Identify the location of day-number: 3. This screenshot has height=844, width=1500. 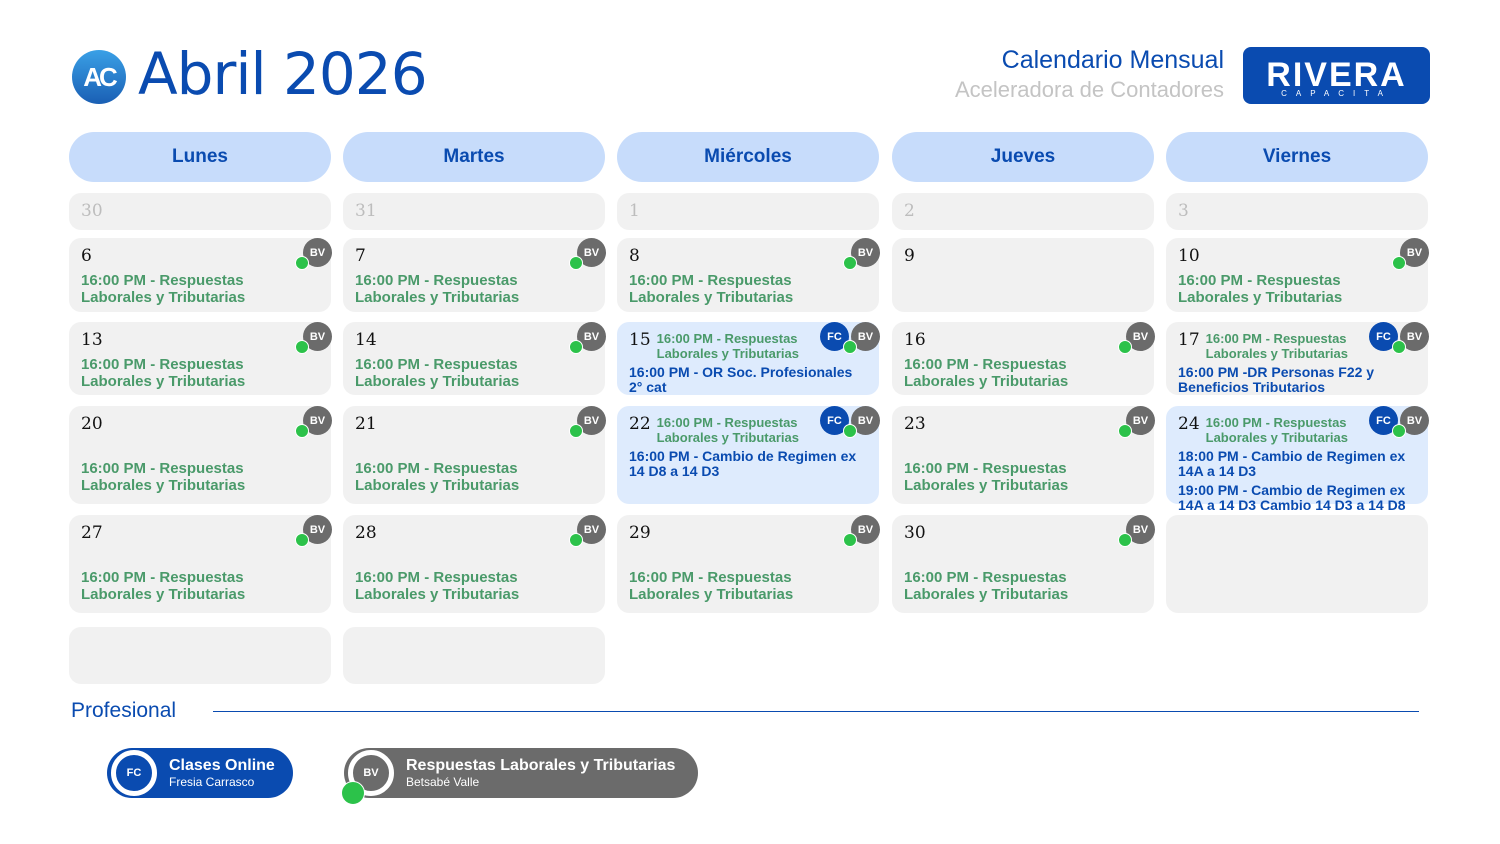
(1183, 211).